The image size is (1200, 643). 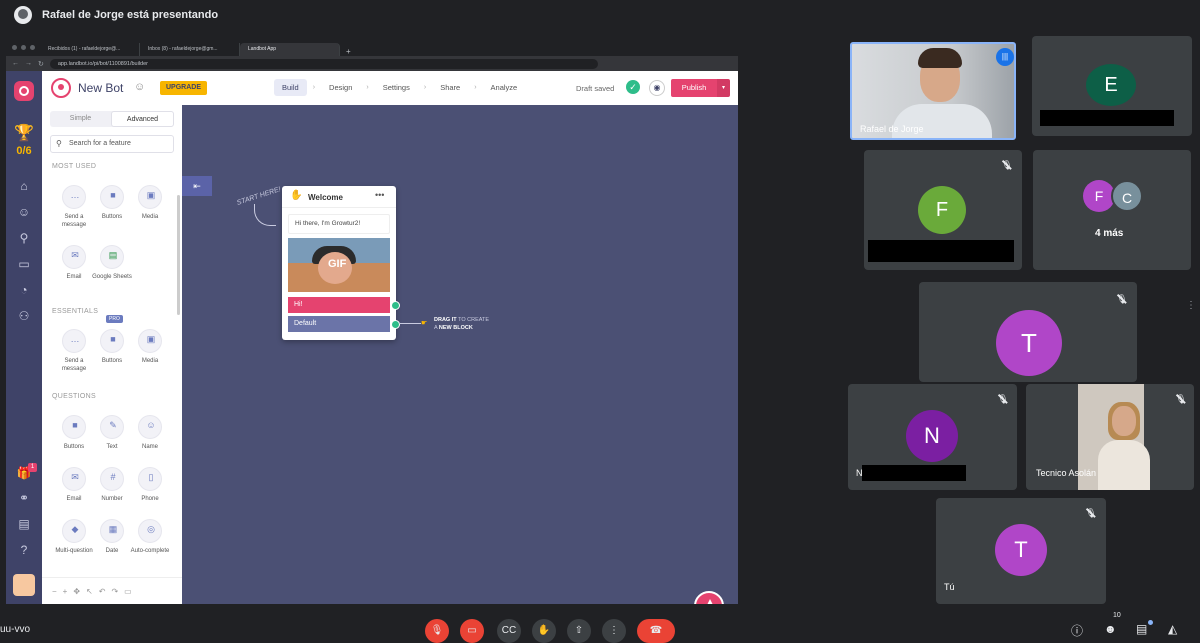 What do you see at coordinates (24, 550) in the screenshot?
I see `help-icon: ?` at bounding box center [24, 550].